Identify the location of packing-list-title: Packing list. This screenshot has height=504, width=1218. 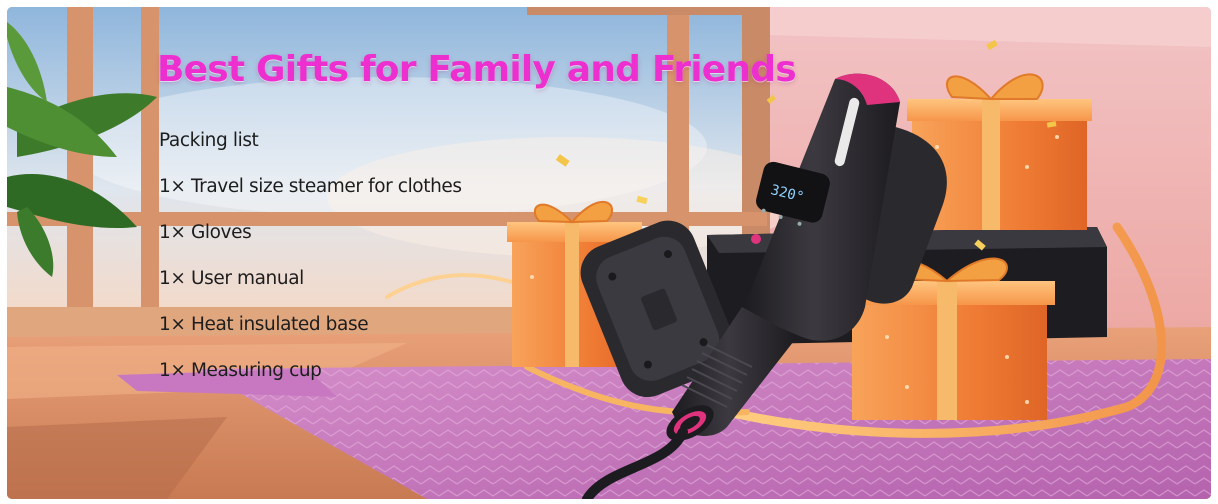
(209, 140).